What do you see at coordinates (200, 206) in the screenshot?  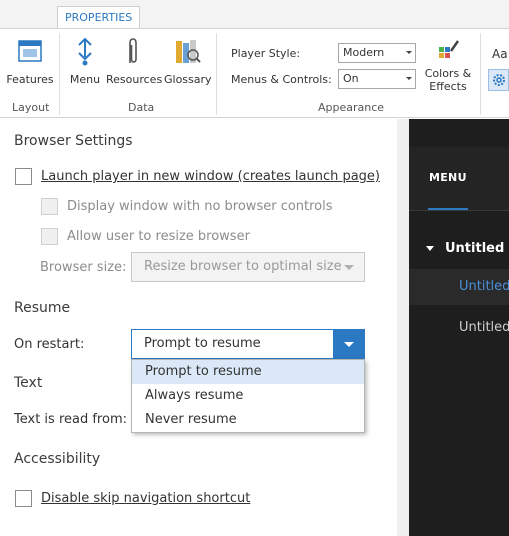 I see `no-browser-controls-label: Display window with no browser controls` at bounding box center [200, 206].